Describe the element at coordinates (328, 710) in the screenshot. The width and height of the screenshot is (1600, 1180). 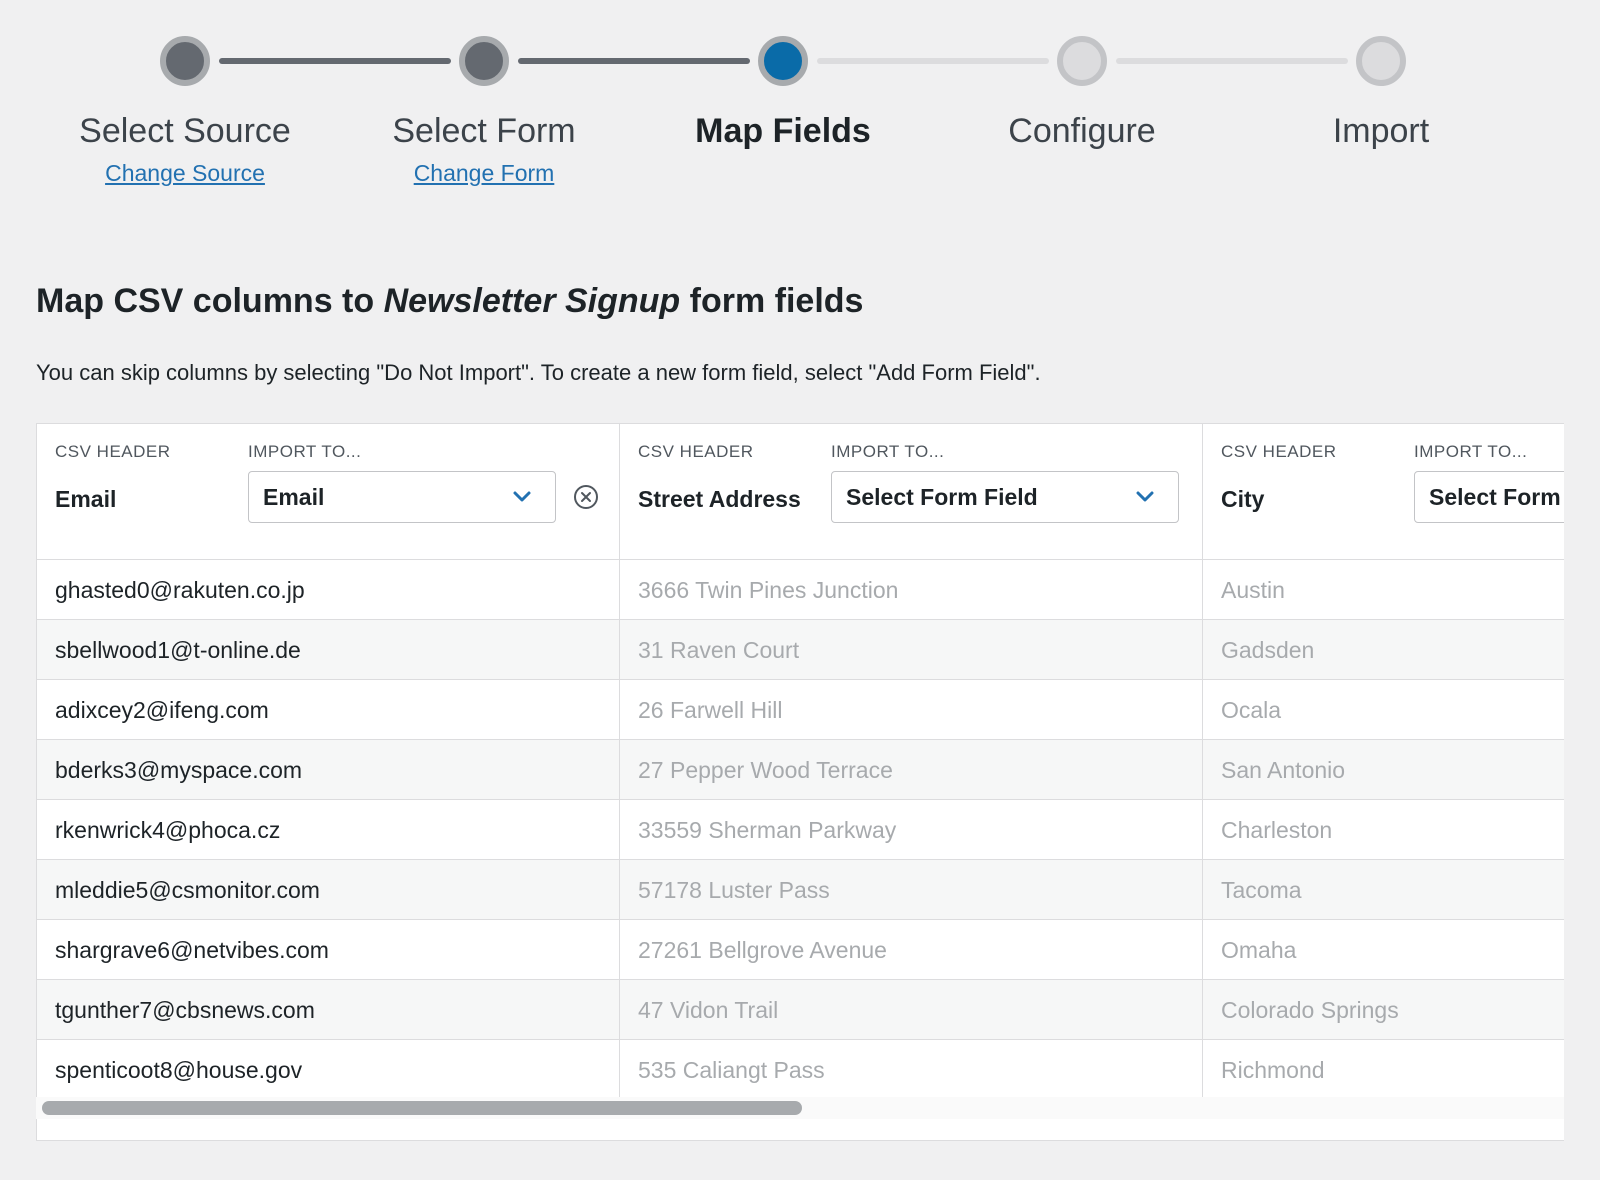
I see `table-cell: adixcey2@ifeng.com` at that location.